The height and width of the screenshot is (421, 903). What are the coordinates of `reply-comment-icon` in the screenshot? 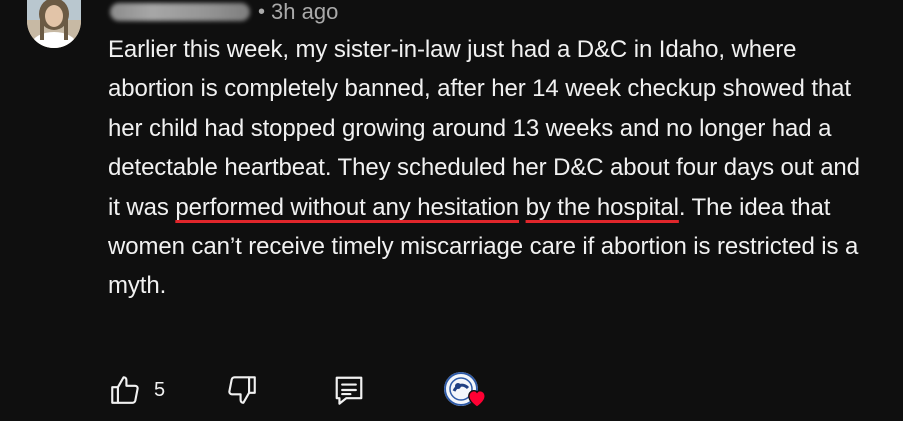 It's located at (349, 390).